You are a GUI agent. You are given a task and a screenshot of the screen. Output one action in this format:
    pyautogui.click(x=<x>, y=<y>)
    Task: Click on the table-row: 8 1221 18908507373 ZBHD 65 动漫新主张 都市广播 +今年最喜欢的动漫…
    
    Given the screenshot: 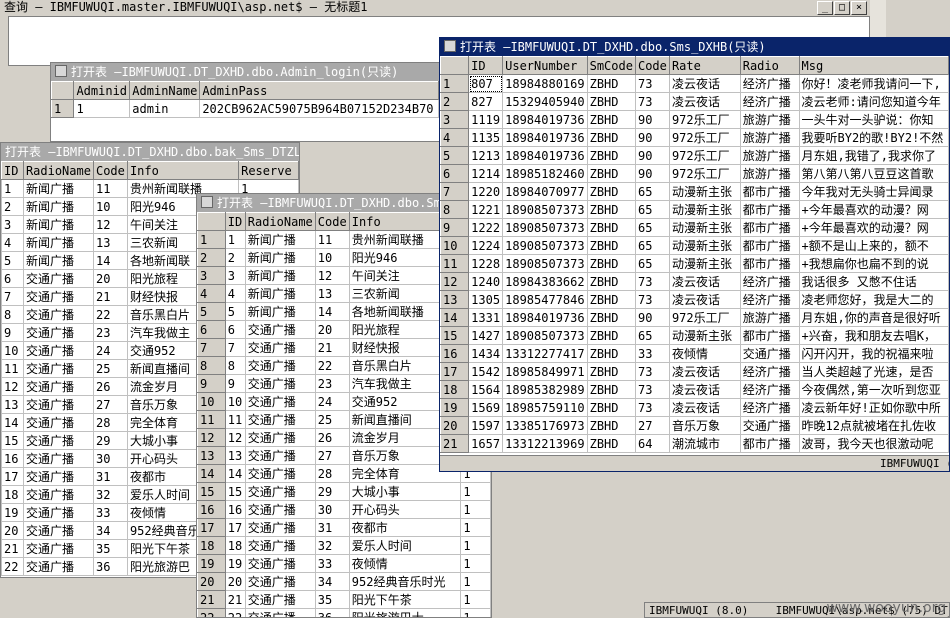 What is the action you would take?
    pyautogui.click(x=694, y=209)
    